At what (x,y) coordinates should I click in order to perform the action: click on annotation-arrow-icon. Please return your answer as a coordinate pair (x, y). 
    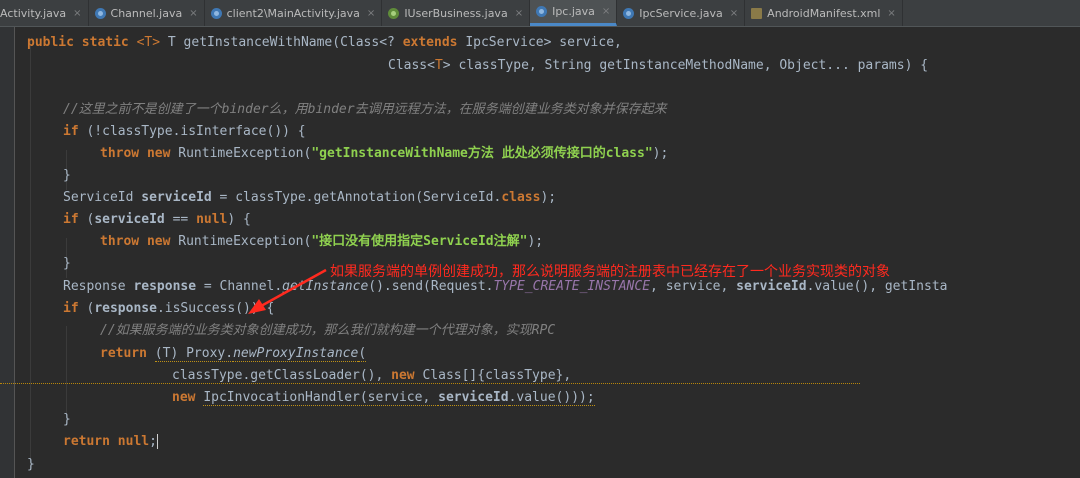
    Looking at the image, I should click on (287, 291).